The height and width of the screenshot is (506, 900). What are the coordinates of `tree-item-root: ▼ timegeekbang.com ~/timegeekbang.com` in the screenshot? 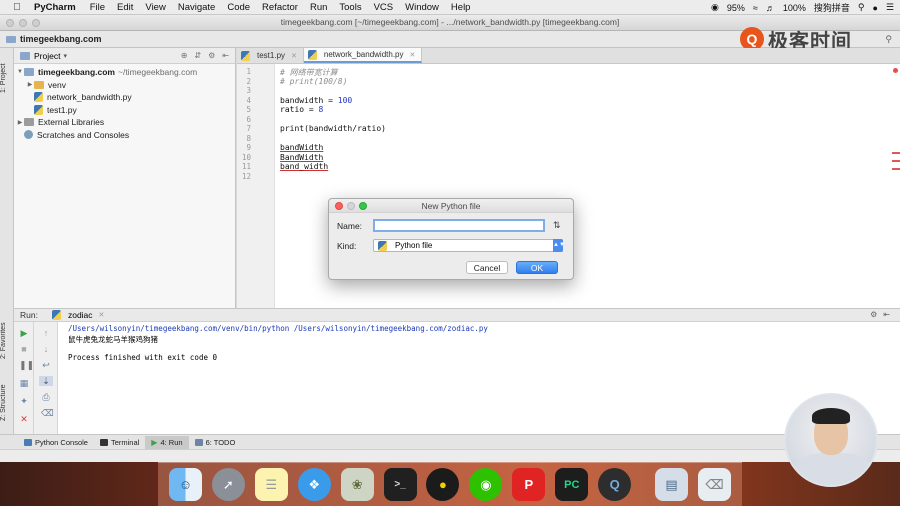 It's located at (106, 72).